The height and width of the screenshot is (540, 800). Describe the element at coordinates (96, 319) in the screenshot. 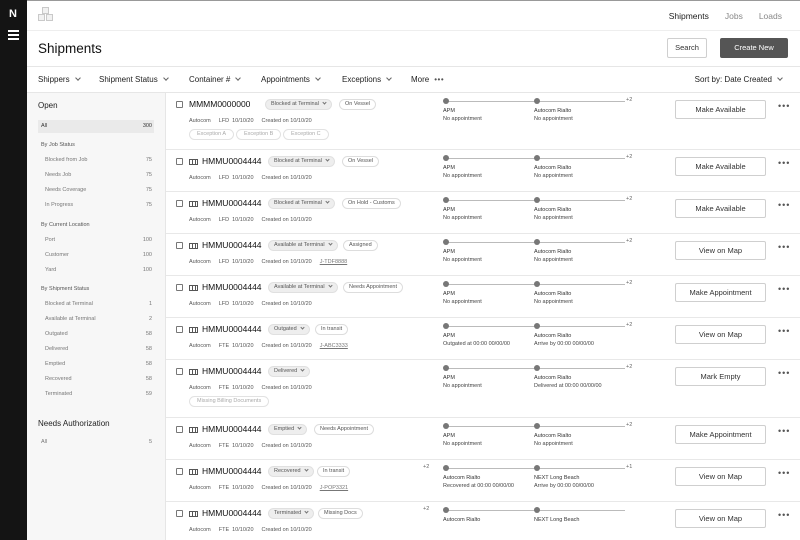

I see `sidebar-item: Available at Terminal 2` at that location.